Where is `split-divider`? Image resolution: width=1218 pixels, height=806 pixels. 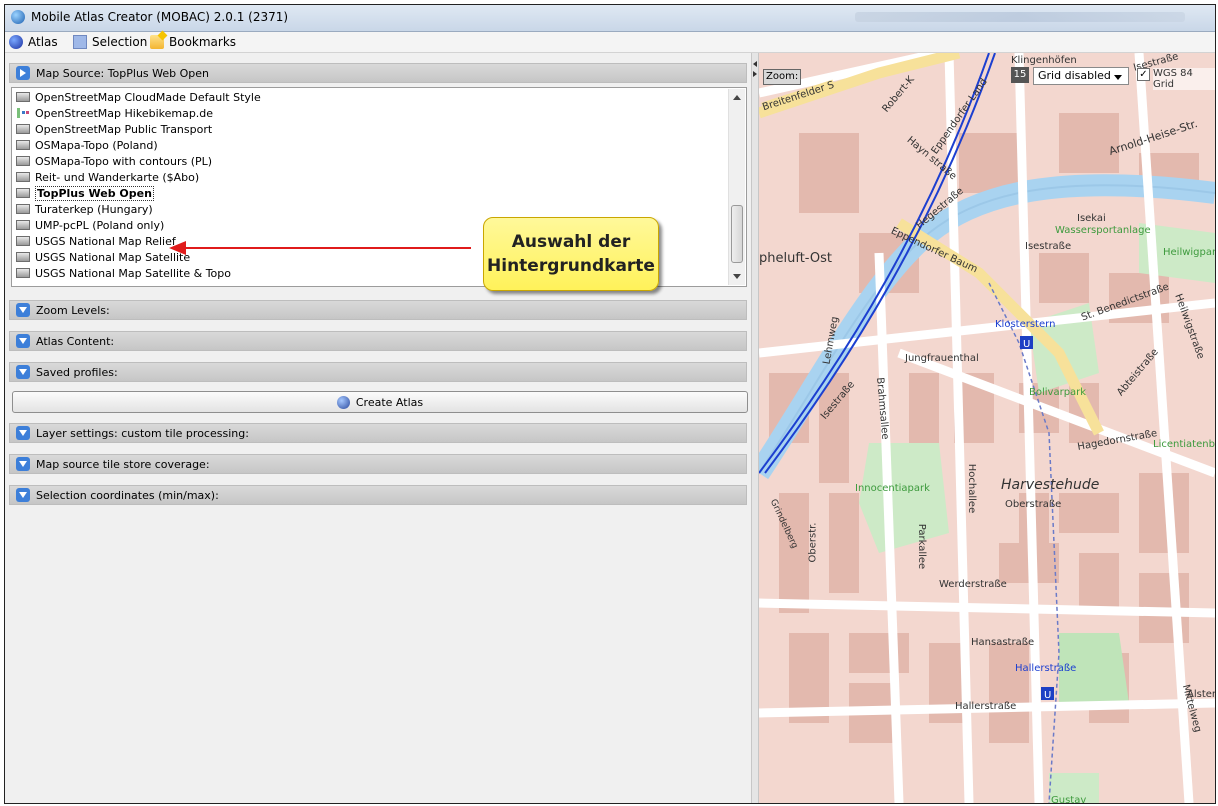
split-divider is located at coordinates (755, 428).